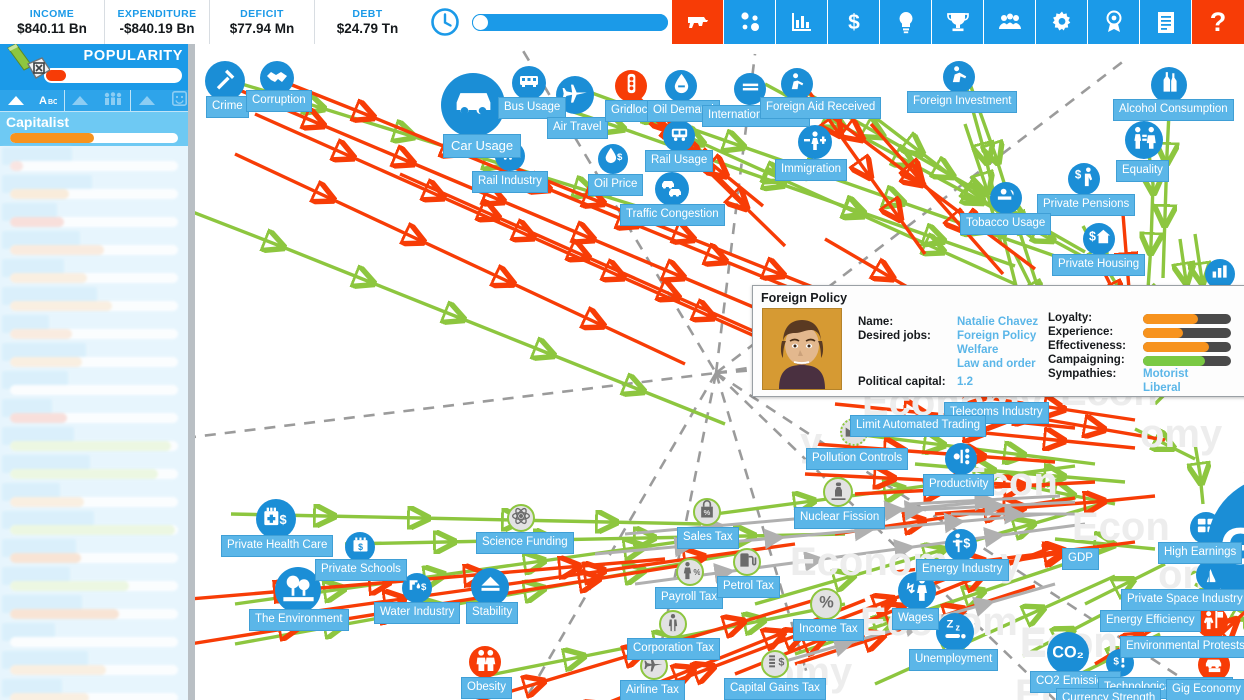 The width and height of the screenshot is (1244, 700). What do you see at coordinates (775, 689) in the screenshot?
I see `node-label-capital-gains-tax: Capital Gains Tax` at bounding box center [775, 689].